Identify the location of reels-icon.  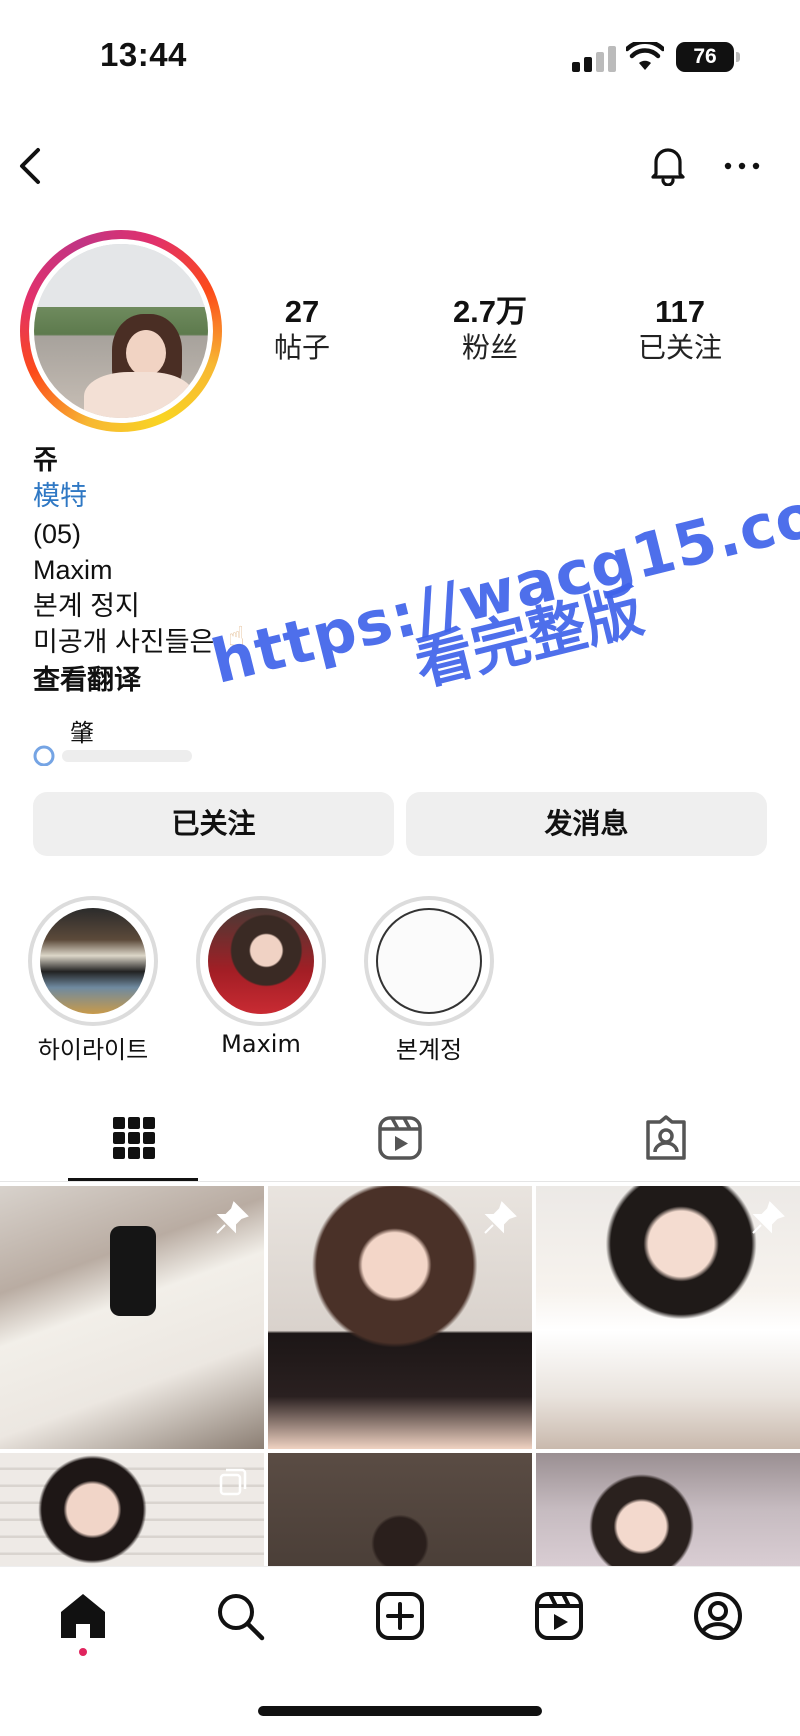
(400, 1138).